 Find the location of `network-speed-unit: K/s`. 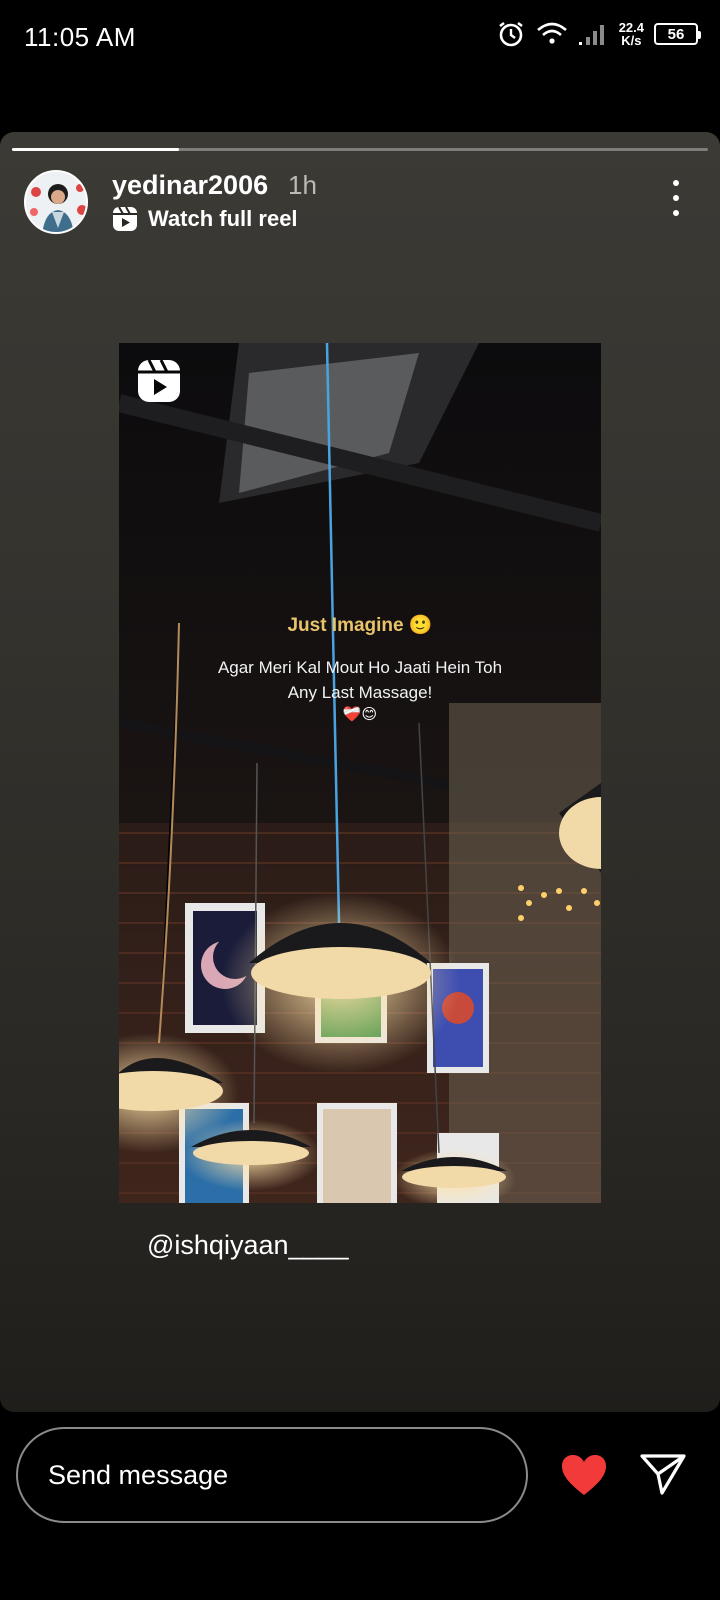

network-speed-unit: K/s is located at coordinates (631, 40).